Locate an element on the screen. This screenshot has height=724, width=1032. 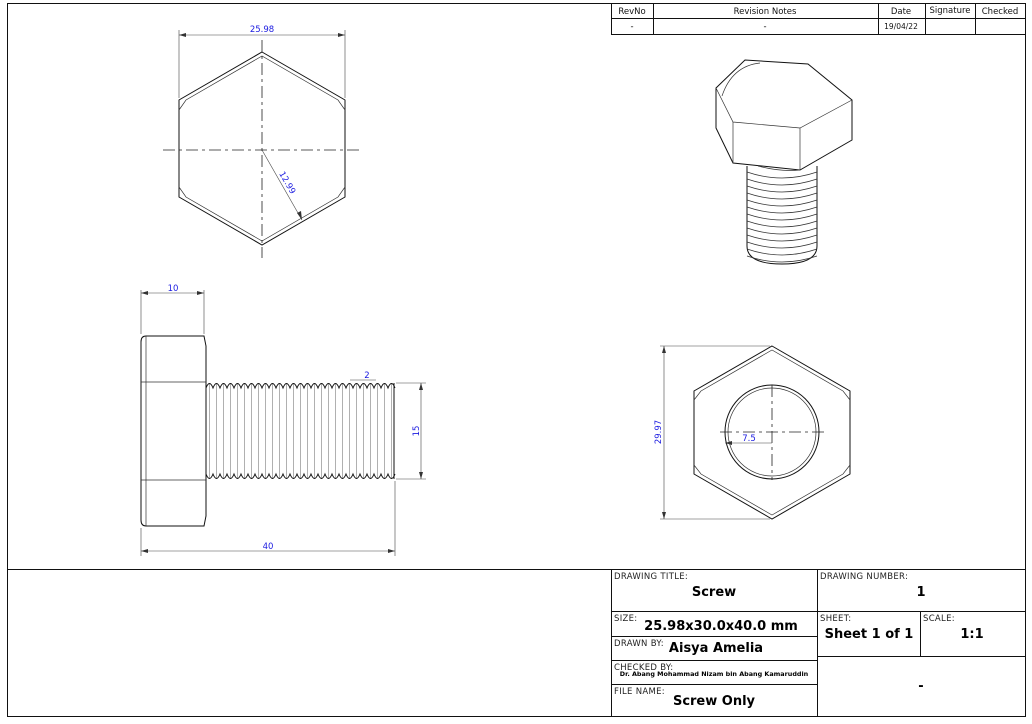
dim-top-radius: 12.99 is located at coordinates (286, 183).